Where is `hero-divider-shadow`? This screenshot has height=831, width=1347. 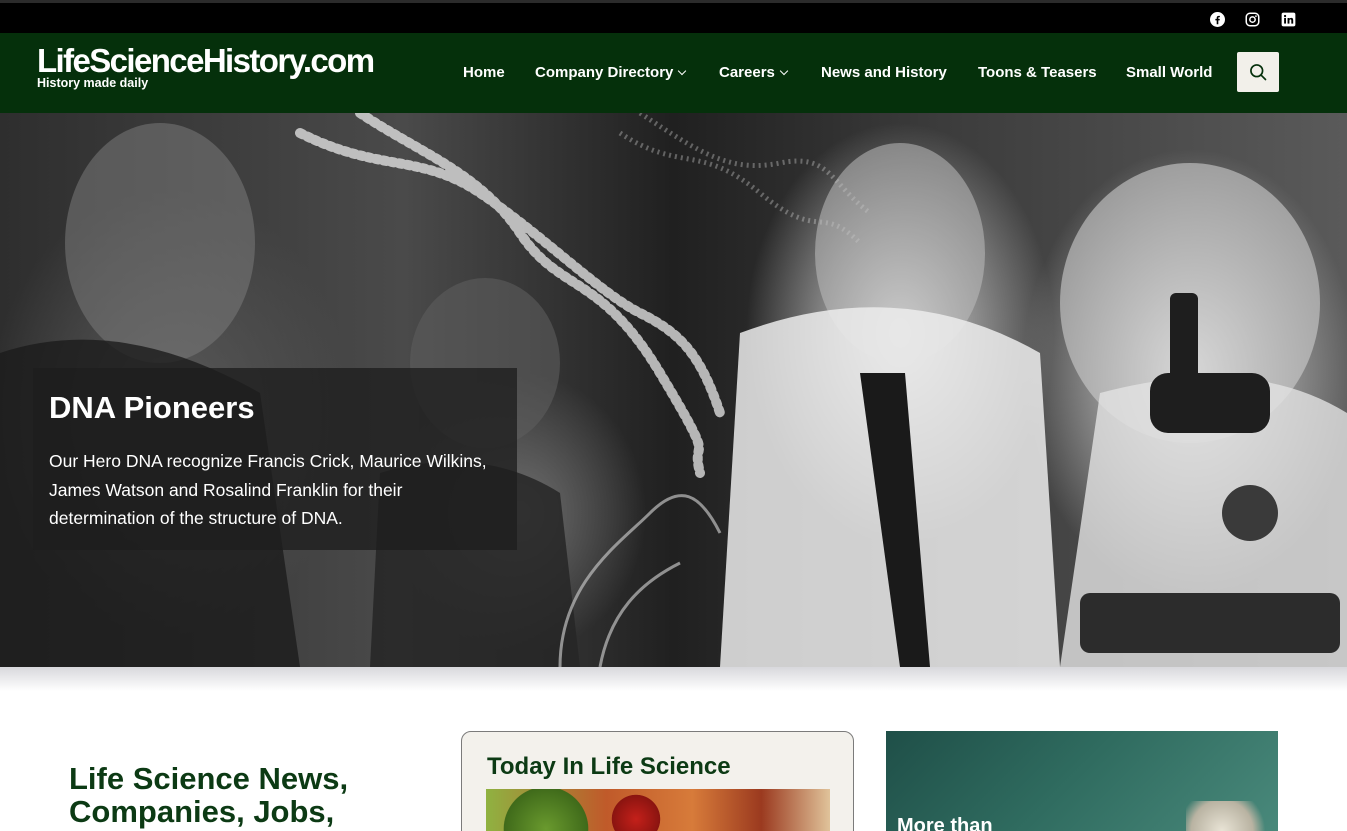 hero-divider-shadow is located at coordinates (673, 679).